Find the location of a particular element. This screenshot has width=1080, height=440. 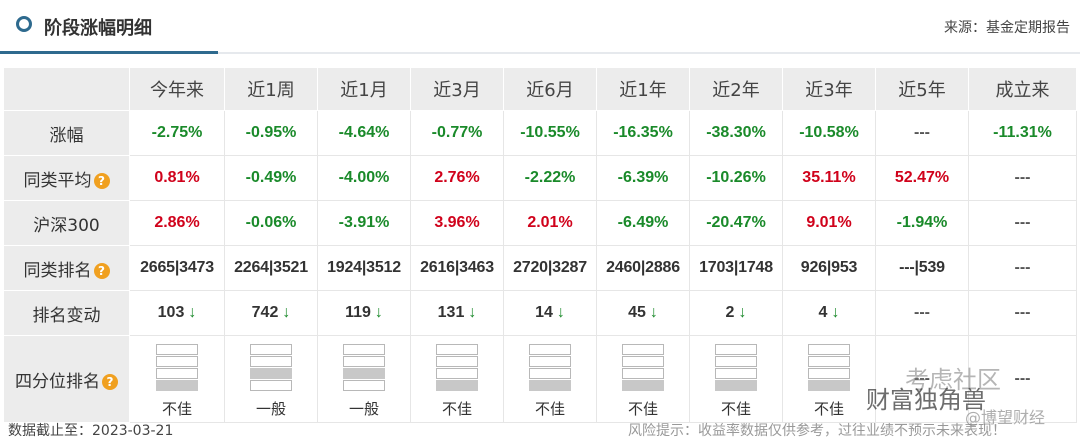

row-label-rank: 同类排名? is located at coordinates (66, 268).